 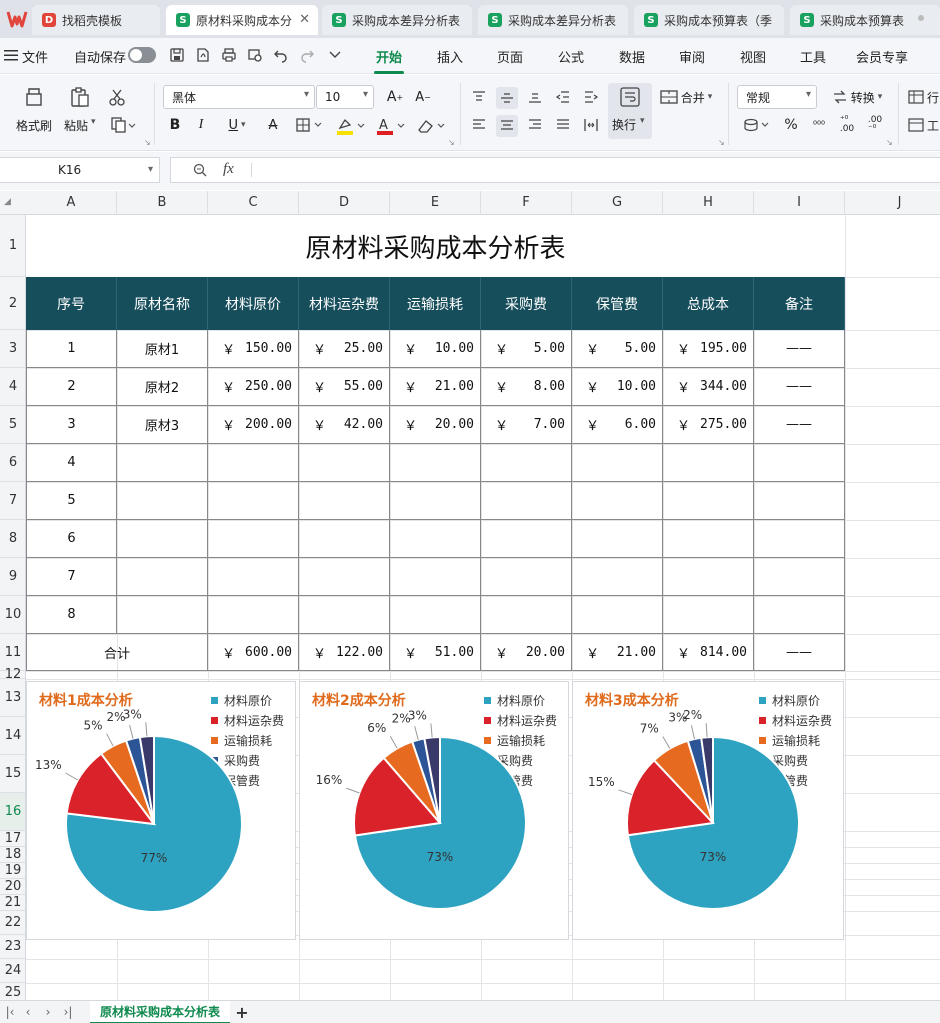 I want to click on increase-font-size-icon: A +, so click(x=395, y=97).